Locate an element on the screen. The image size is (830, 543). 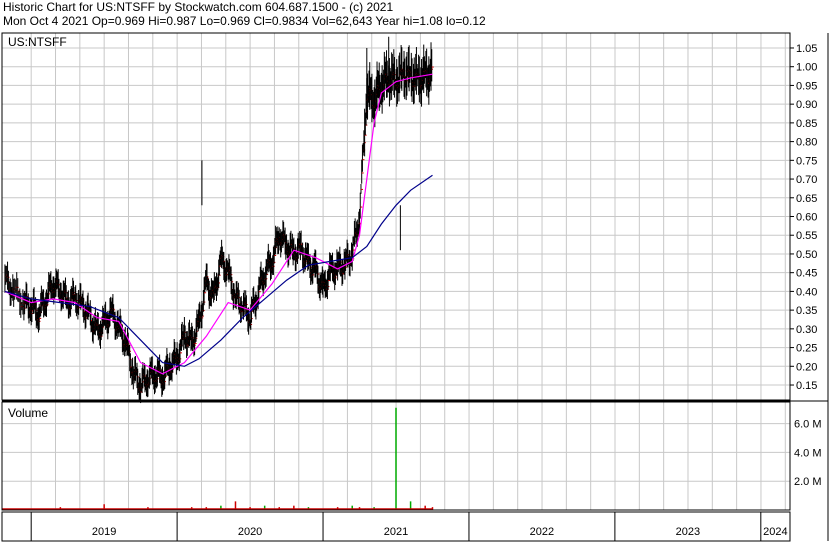
price-tick-label: 0.95 is located at coordinates (806, 86).